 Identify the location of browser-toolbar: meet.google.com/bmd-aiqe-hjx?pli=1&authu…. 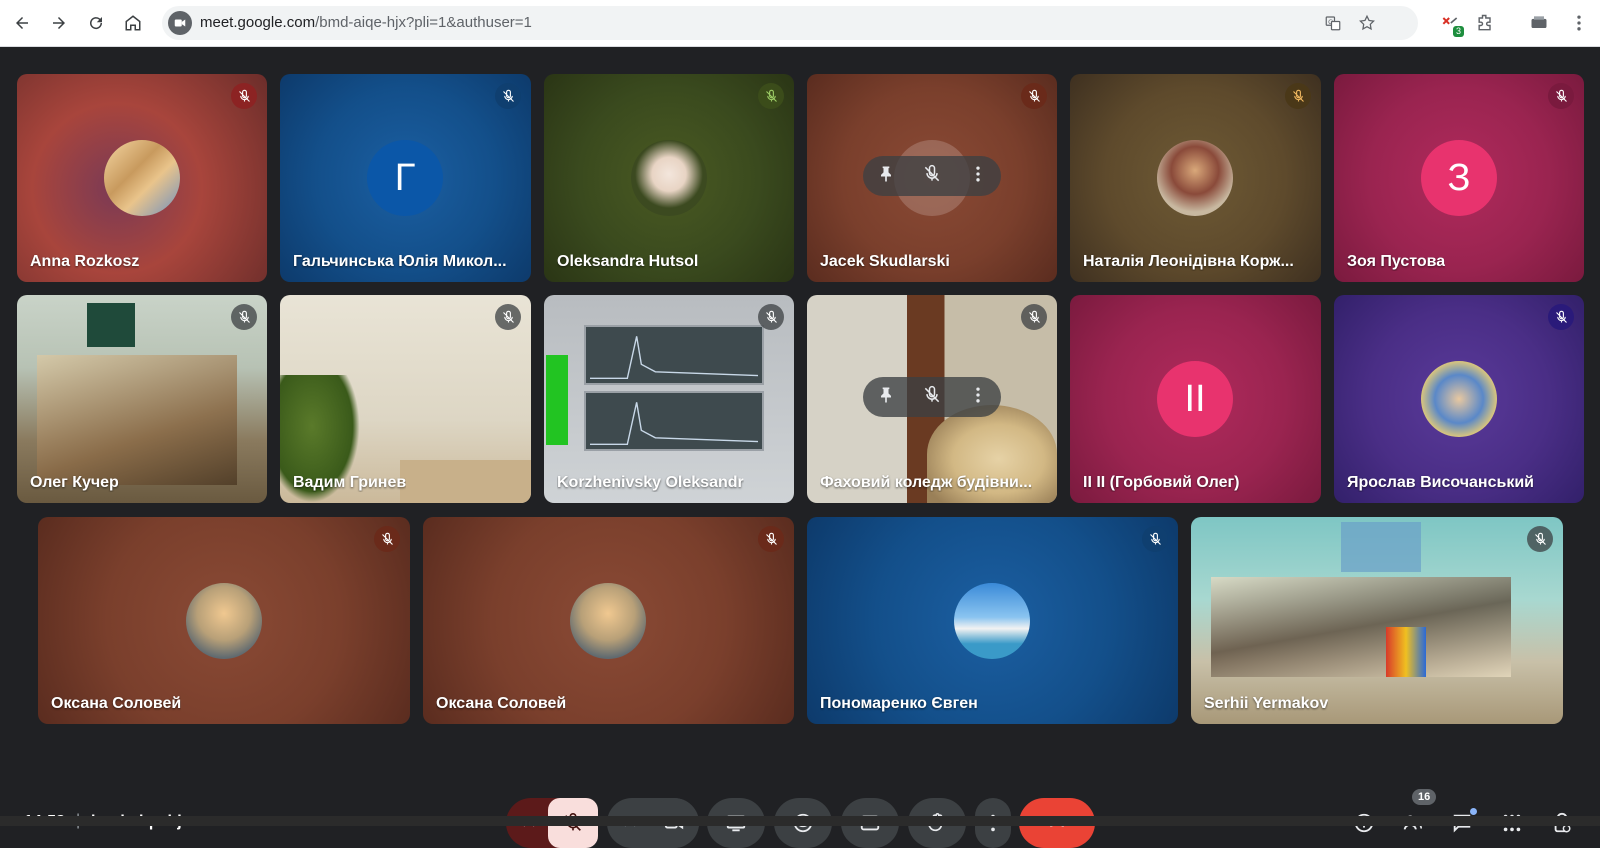
(800, 23).